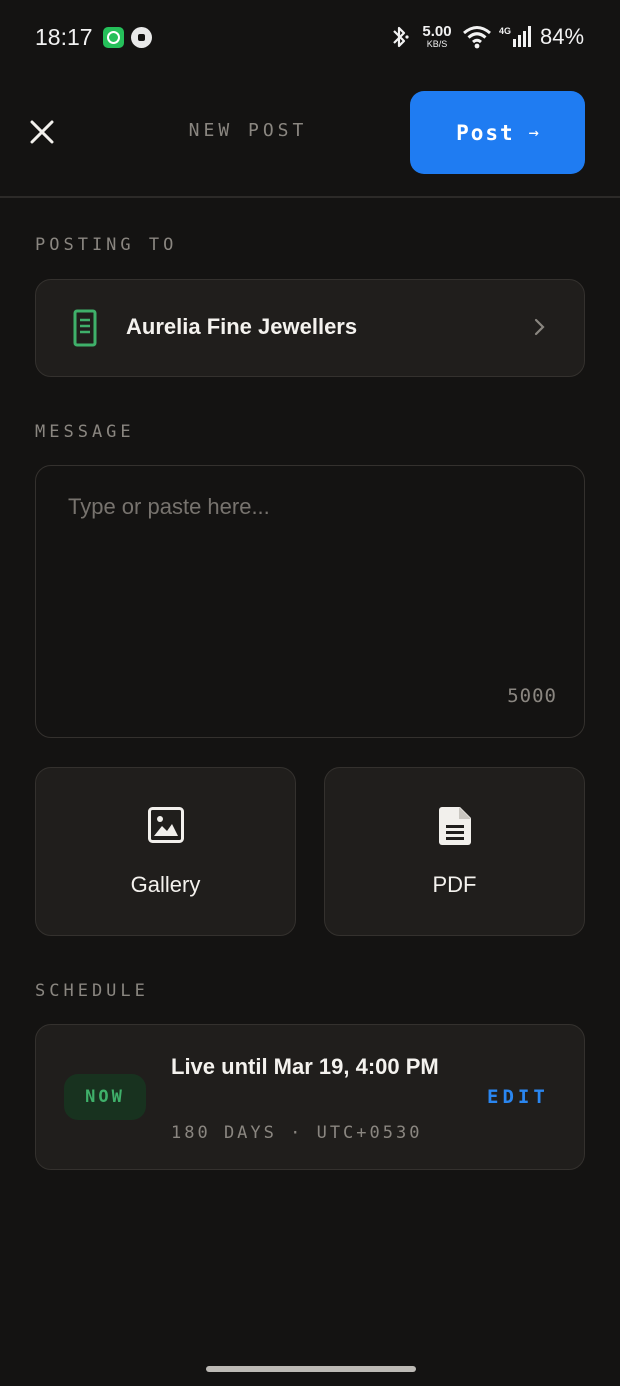  Describe the element at coordinates (454, 851) in the screenshot. I see `pdf-button: PDF` at that location.